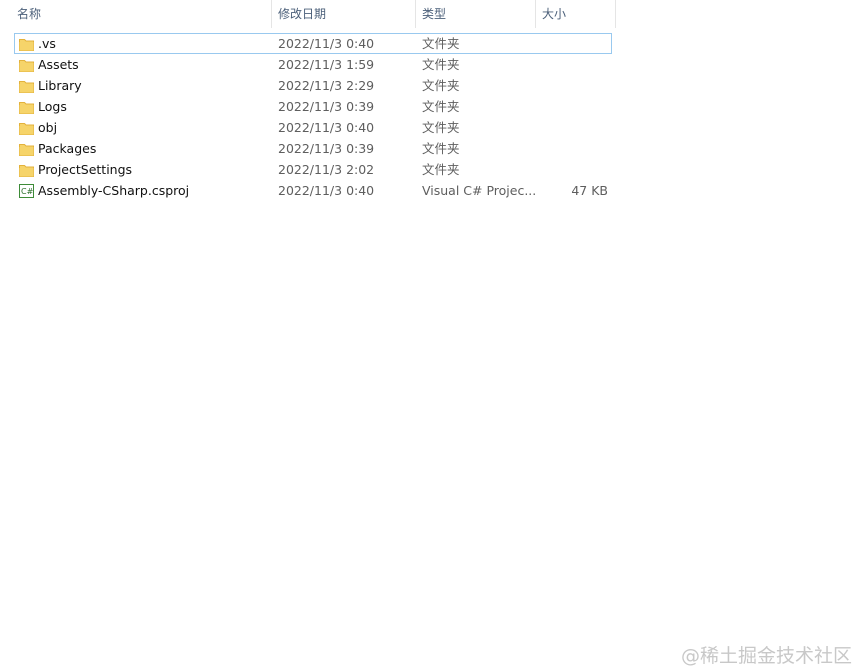  Describe the element at coordinates (434, 14) in the screenshot. I see `column-header-type-label: 类型` at that location.